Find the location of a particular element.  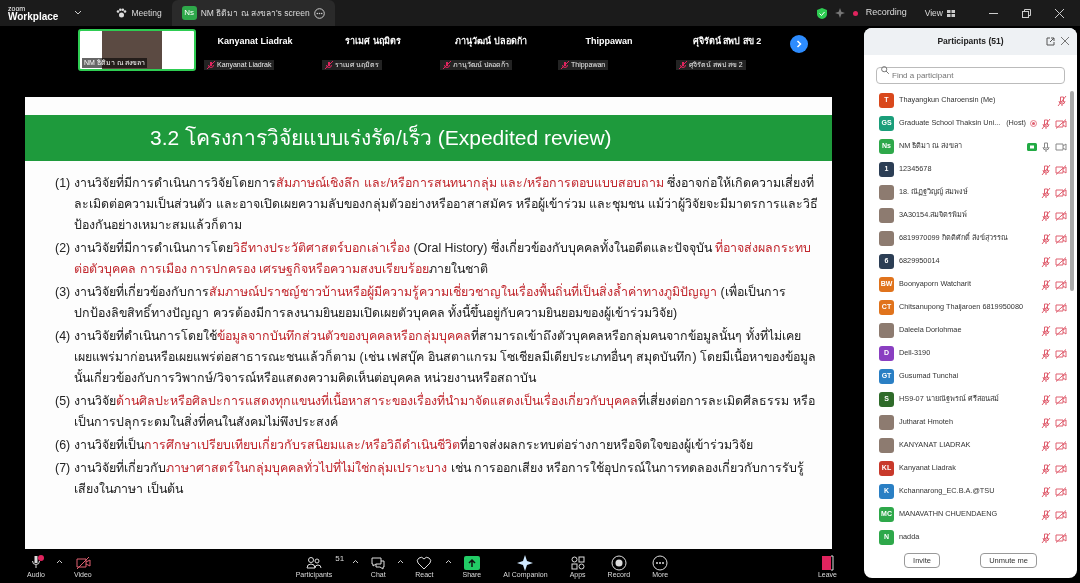

record-icon is located at coordinates (618, 562).